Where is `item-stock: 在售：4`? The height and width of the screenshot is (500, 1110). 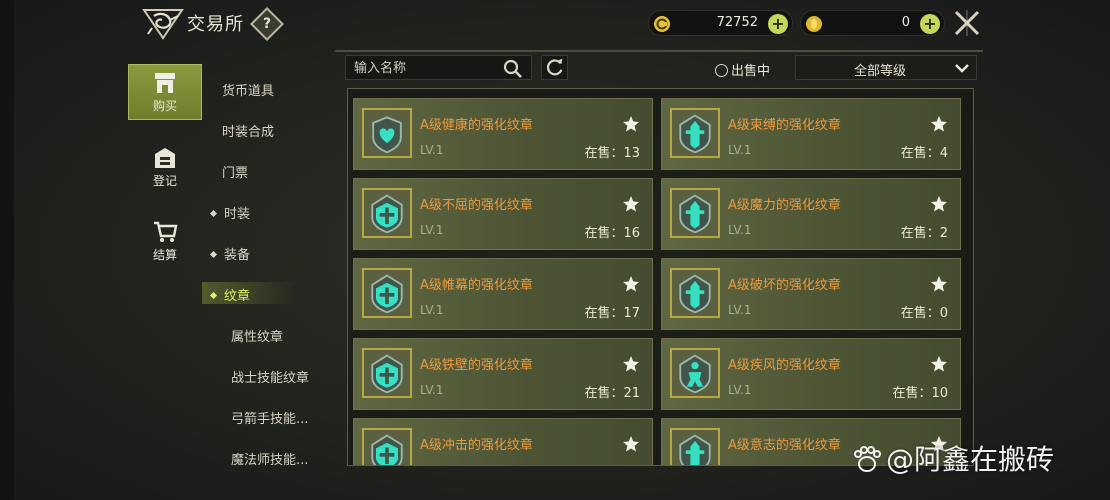
item-stock: 在售：4 is located at coordinates (924, 153).